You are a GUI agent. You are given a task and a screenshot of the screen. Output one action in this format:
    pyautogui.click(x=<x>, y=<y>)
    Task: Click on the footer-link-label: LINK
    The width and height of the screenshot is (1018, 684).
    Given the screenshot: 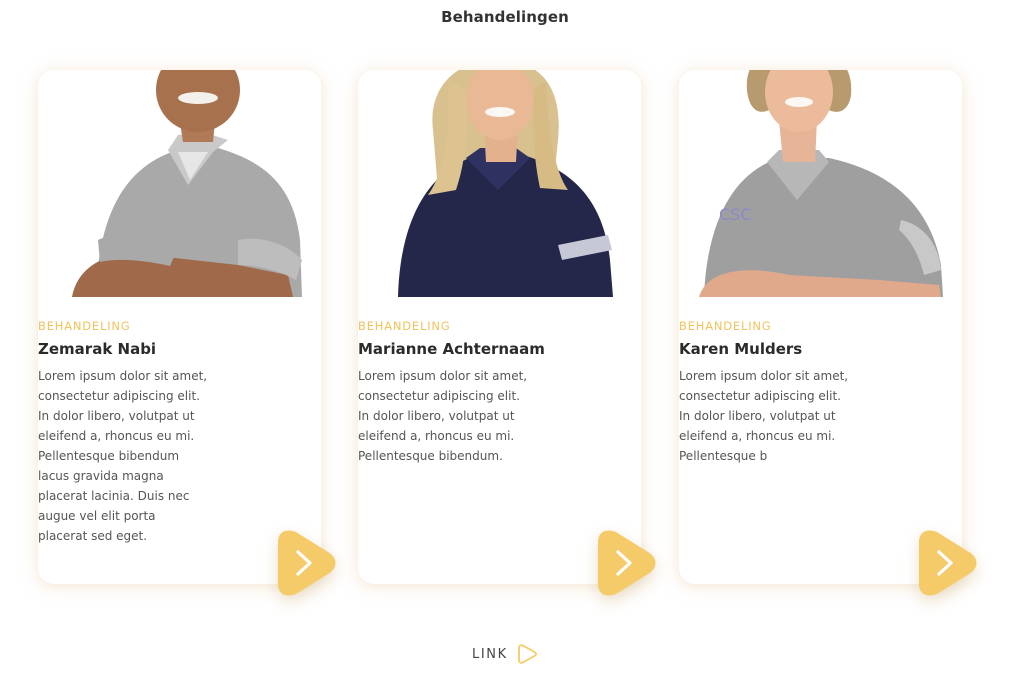 What is the action you would take?
    pyautogui.click(x=490, y=654)
    